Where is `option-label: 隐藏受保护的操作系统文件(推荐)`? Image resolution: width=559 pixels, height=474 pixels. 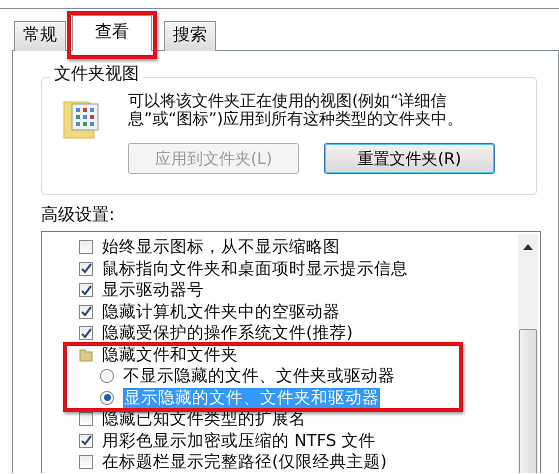
option-label: 隐藏受保护的操作系统文件(推荐) is located at coordinates (227, 333).